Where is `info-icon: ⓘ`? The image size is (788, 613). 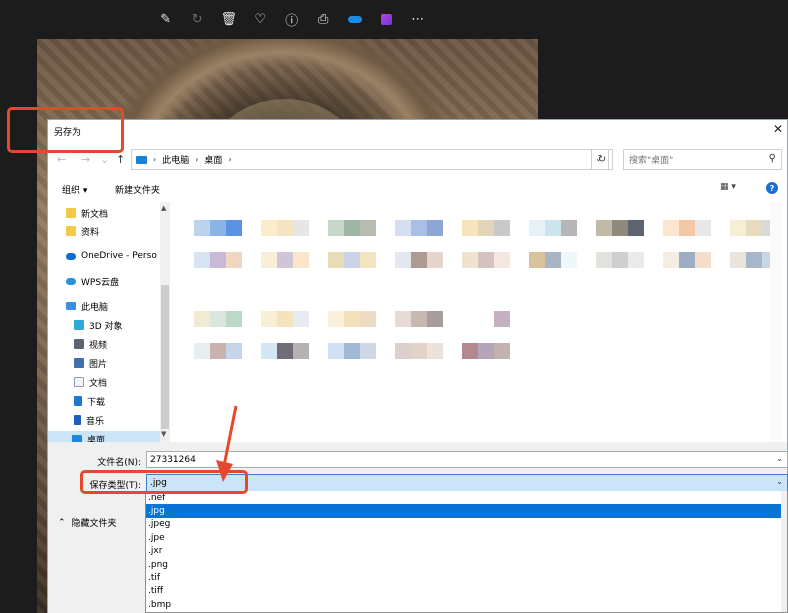
info-icon: ⓘ is located at coordinates (292, 19).